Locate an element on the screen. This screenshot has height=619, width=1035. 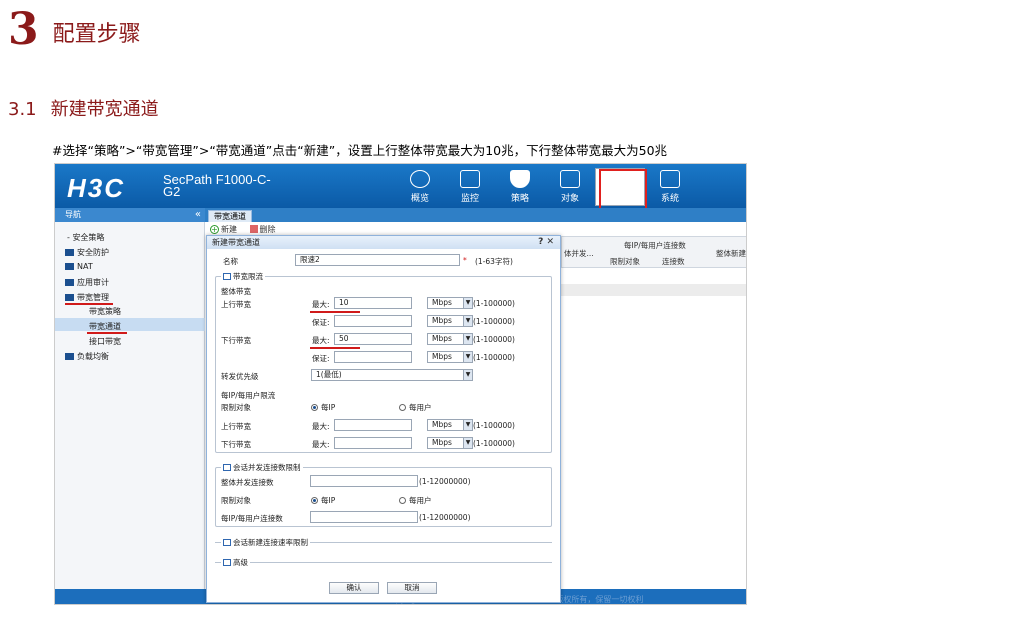
red-underline is located at coordinates (335, 312).